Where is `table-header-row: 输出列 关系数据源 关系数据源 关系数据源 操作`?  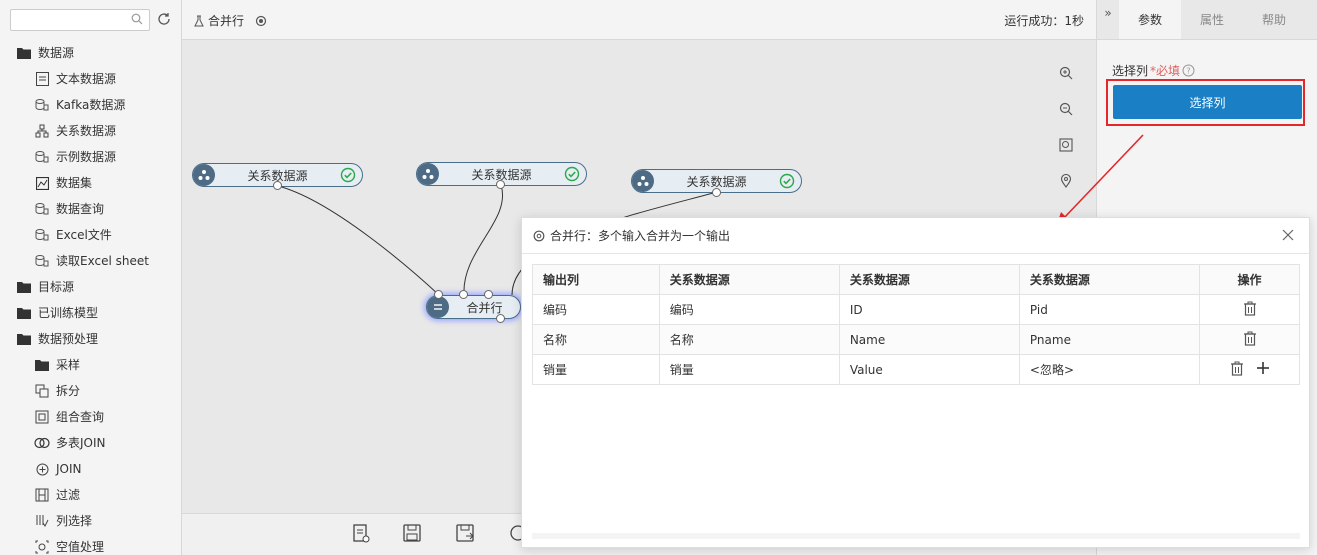 table-header-row: 输出列 关系数据源 关系数据源 关系数据源 操作 is located at coordinates (916, 279).